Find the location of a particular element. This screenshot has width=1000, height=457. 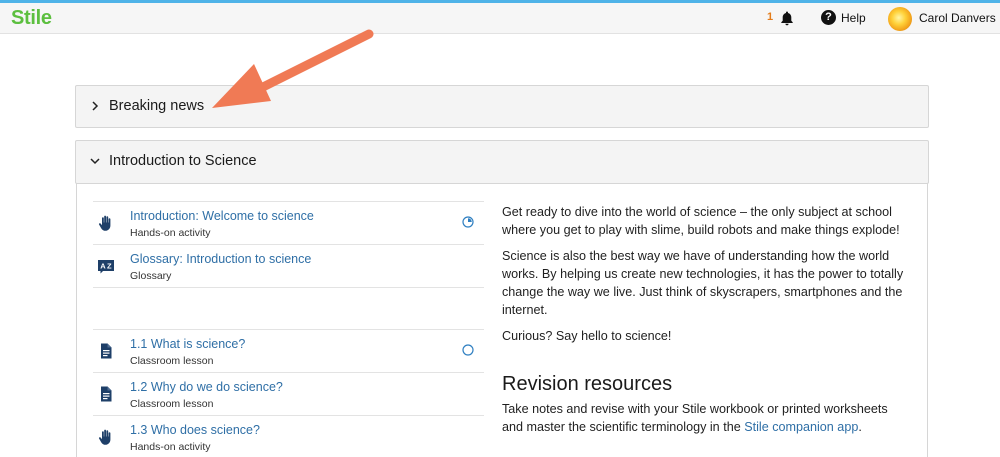

section-introduction-to-science: Introduction to Science is located at coordinates (502, 162).